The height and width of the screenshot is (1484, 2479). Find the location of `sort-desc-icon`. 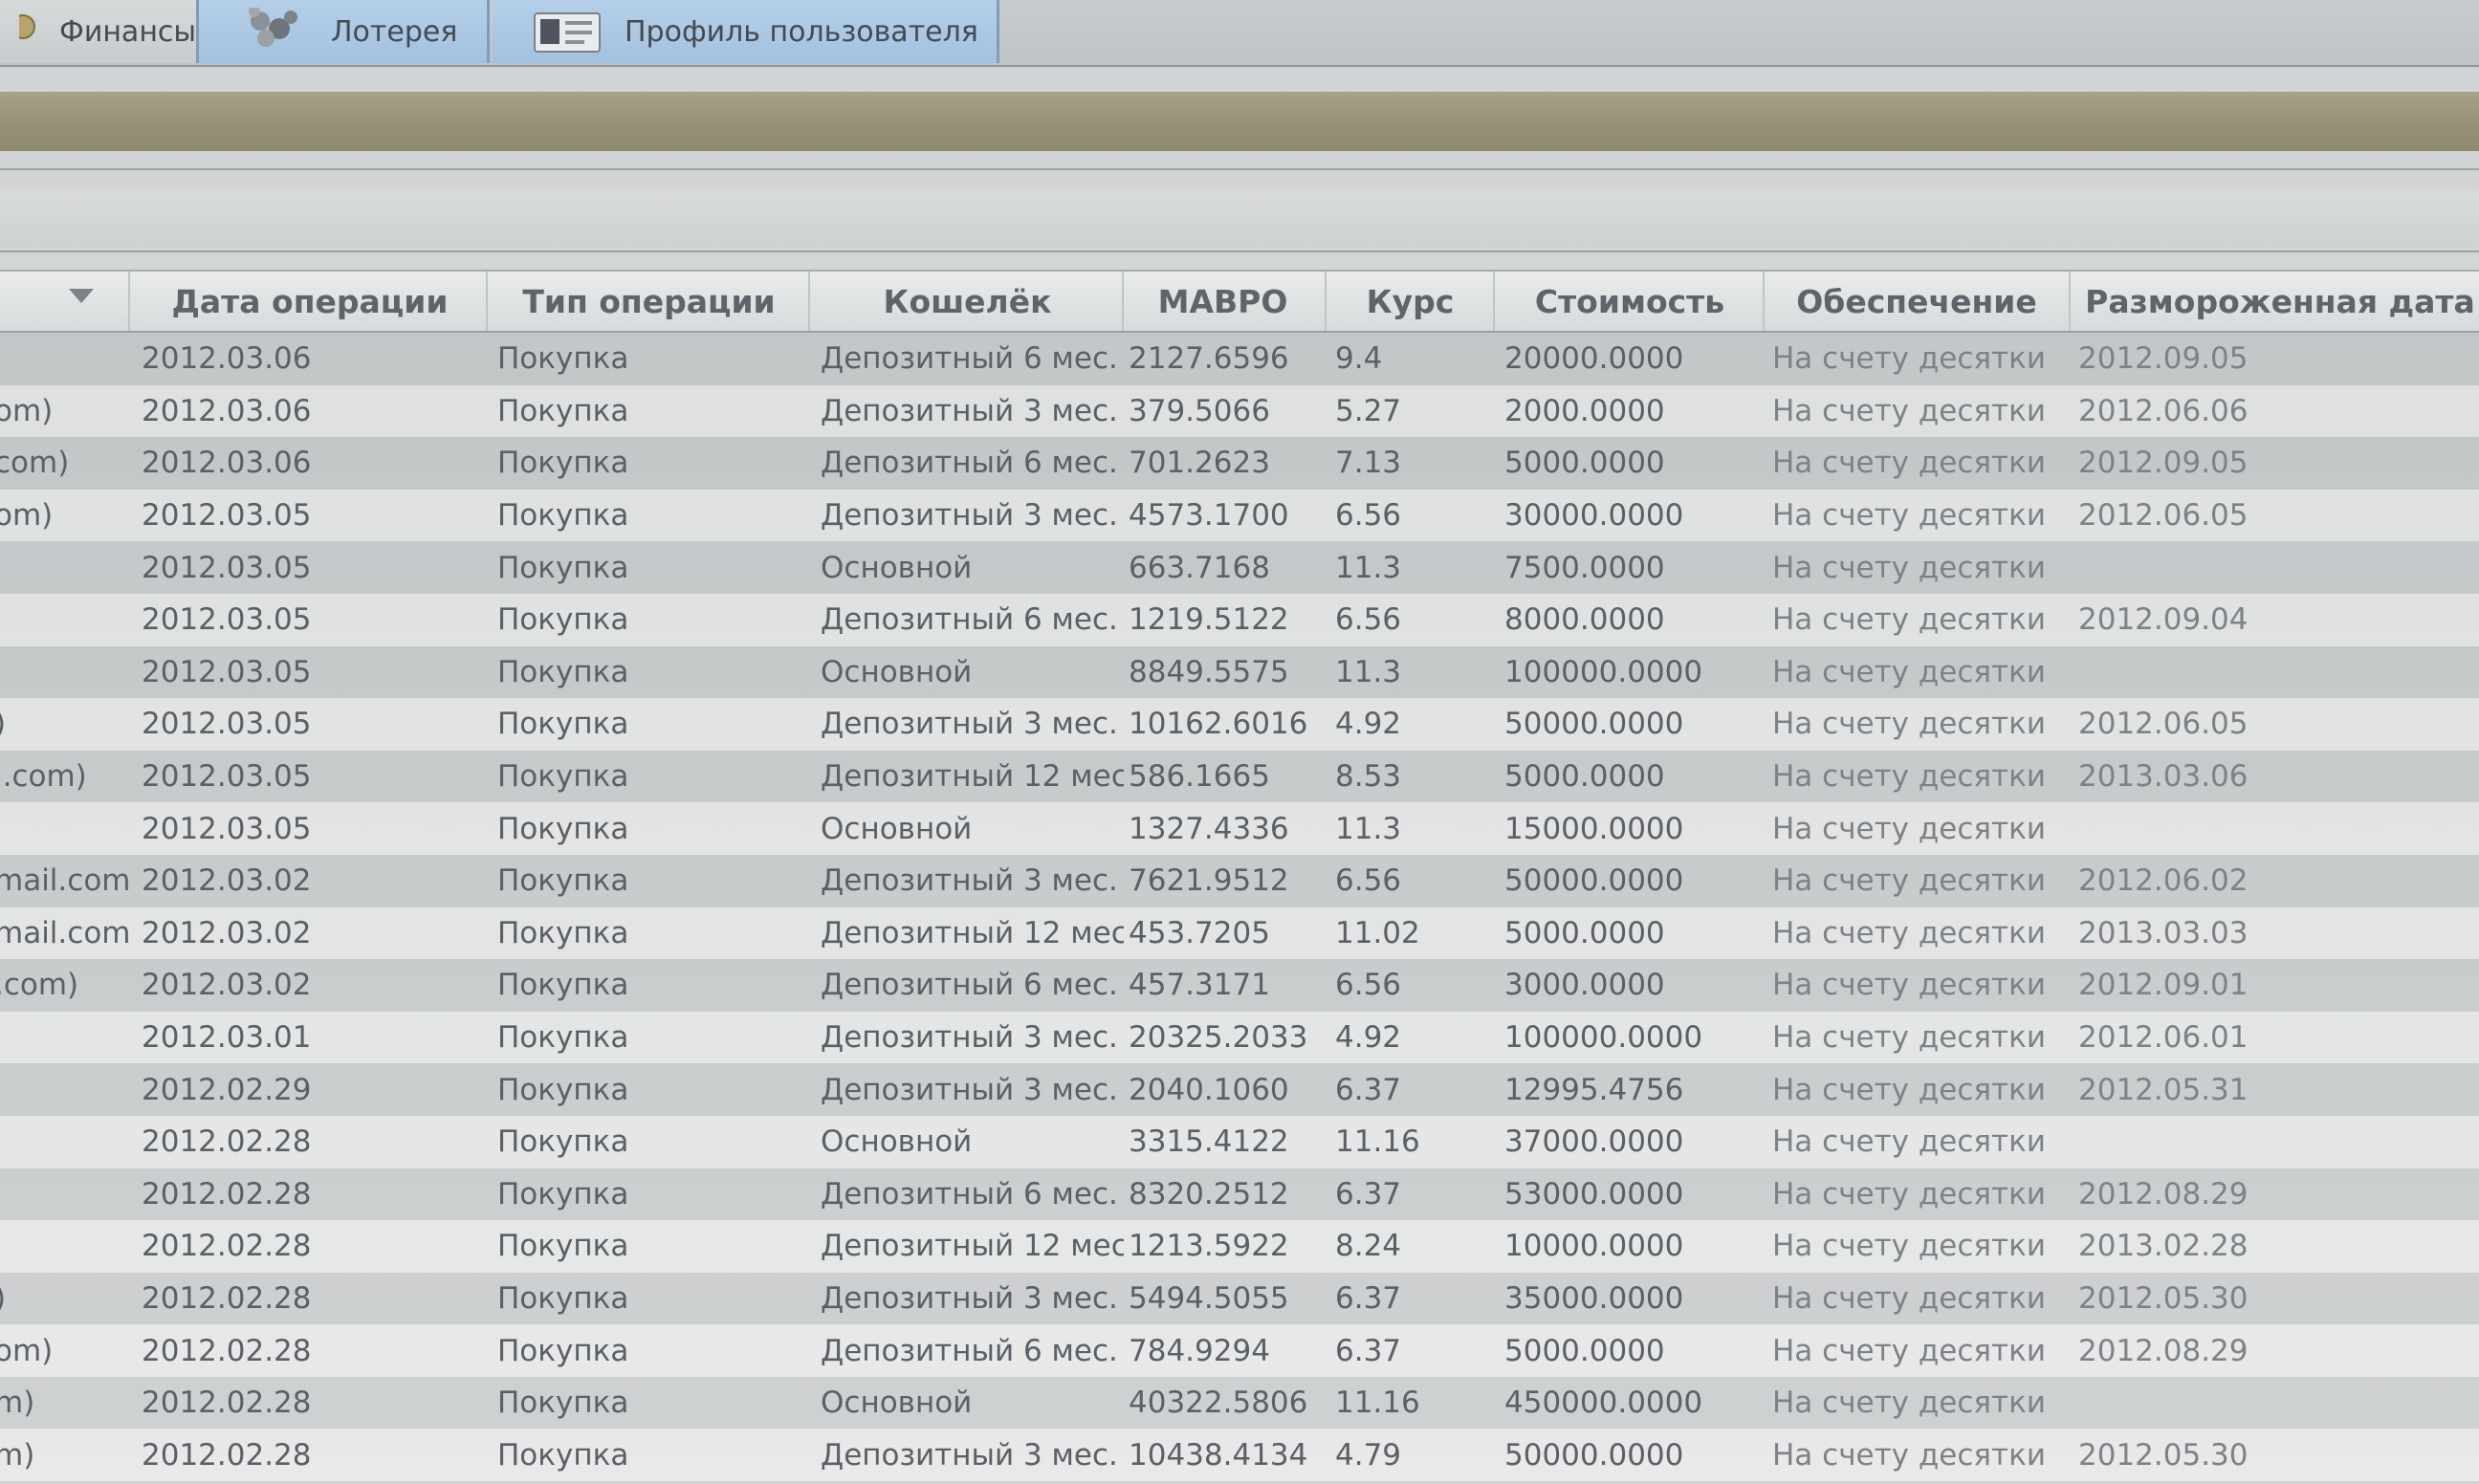

sort-desc-icon is located at coordinates (81, 296).